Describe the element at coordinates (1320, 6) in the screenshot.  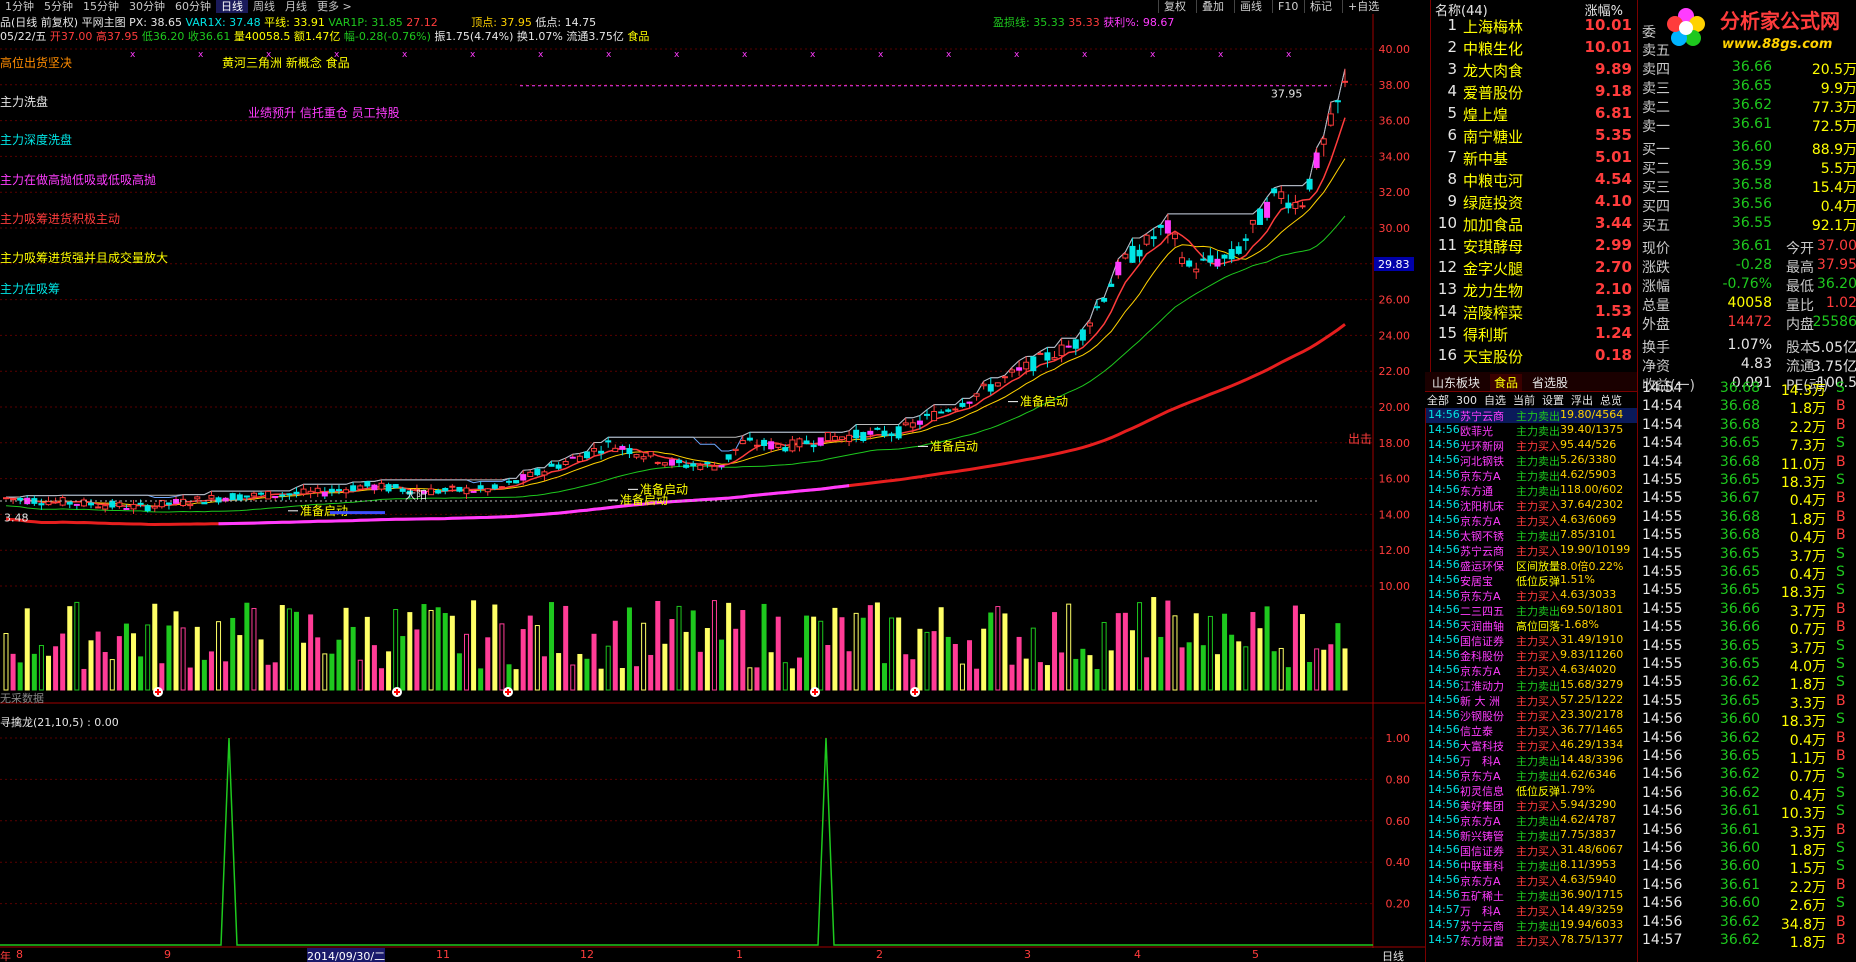
I see `mark-button: 标记` at that location.